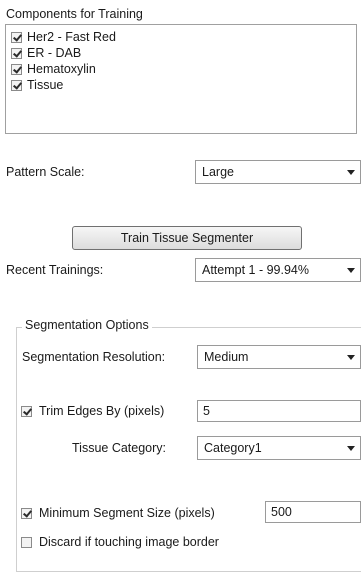 Image resolution: width=361 pixels, height=575 pixels. What do you see at coordinates (279, 448) in the screenshot?
I see `tissue-category-dropdown: Category1` at bounding box center [279, 448].